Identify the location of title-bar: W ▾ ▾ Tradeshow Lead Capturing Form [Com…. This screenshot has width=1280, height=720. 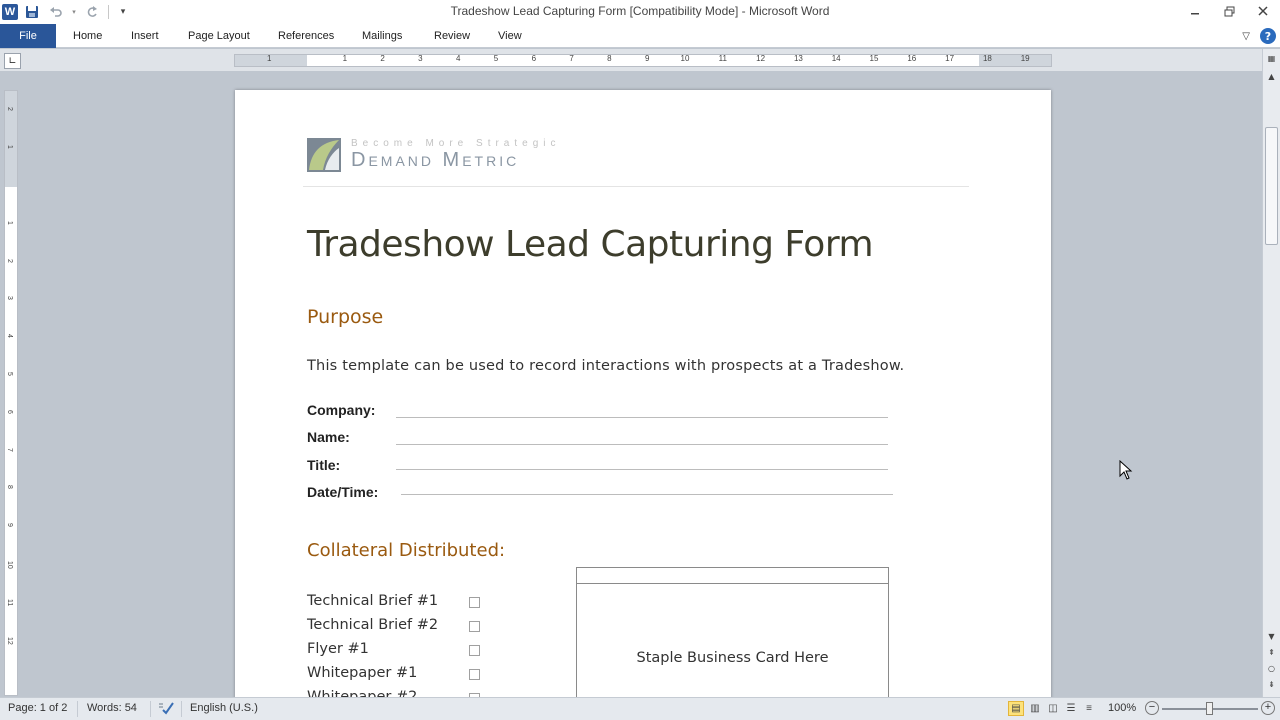
(640, 12).